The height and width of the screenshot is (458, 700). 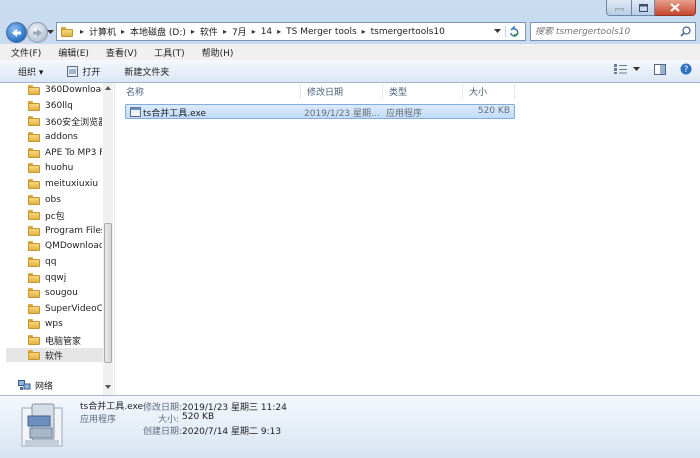 I want to click on nav-folder: huohu, so click(x=65, y=168).